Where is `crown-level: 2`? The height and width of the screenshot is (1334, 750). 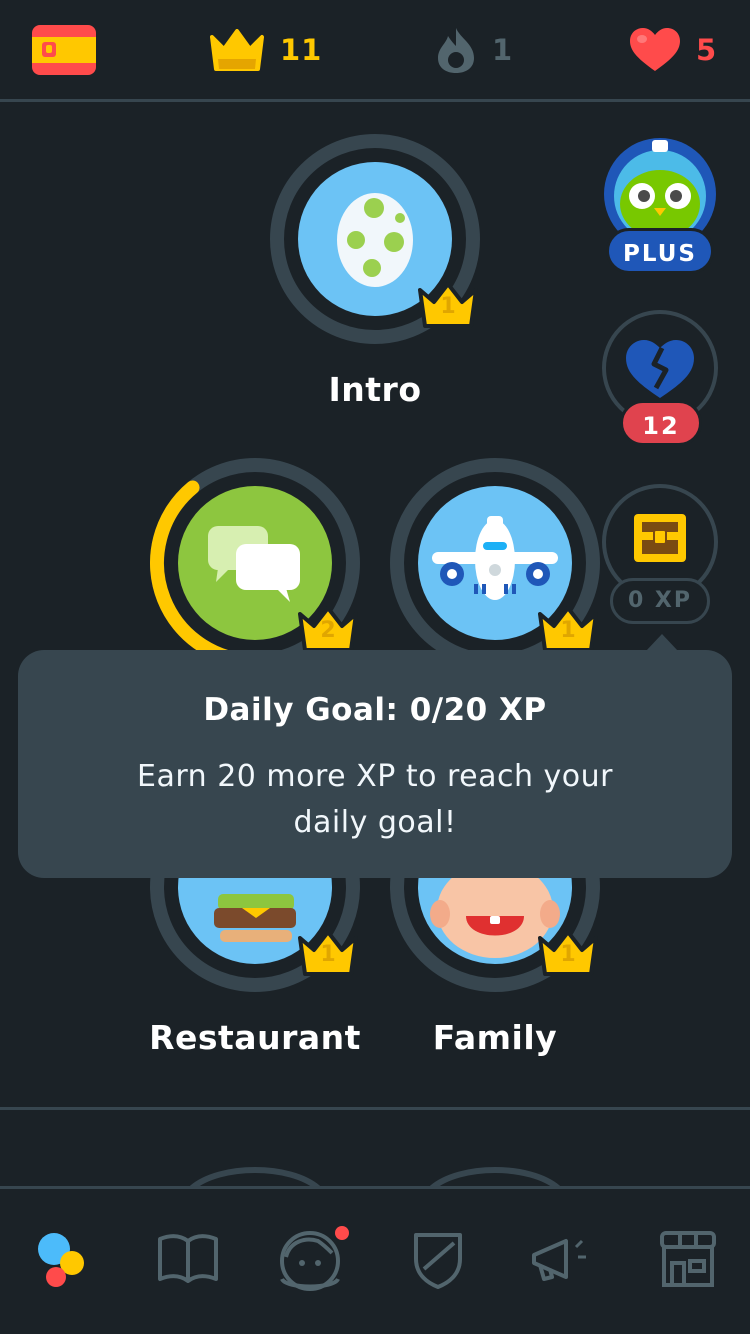 crown-level: 2 is located at coordinates (328, 630).